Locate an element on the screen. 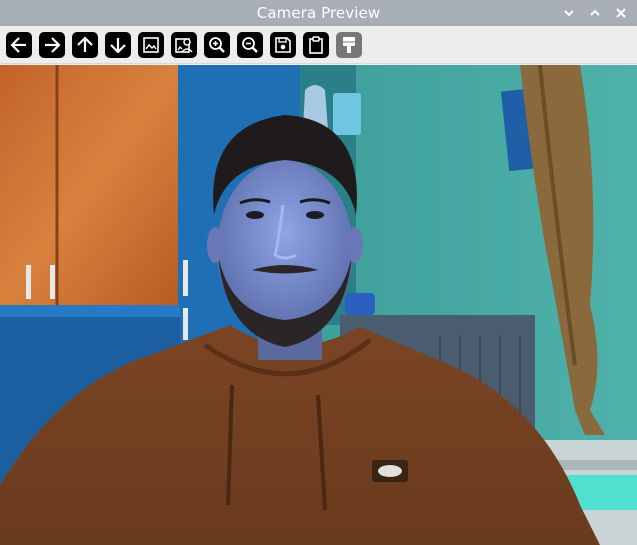 The height and width of the screenshot is (545, 637). paint-brush-icon is located at coordinates (349, 44).